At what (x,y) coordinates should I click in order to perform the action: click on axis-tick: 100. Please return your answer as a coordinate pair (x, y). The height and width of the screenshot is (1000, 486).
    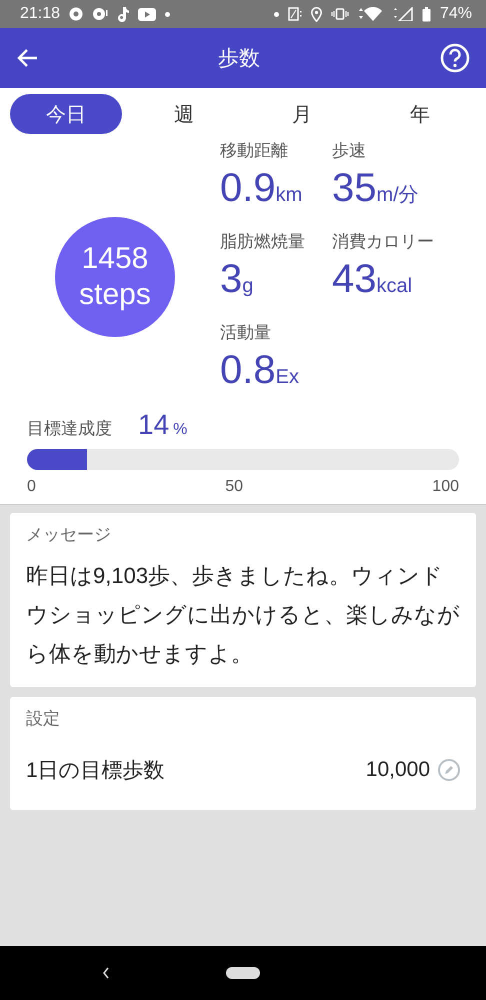
    Looking at the image, I should click on (445, 487).